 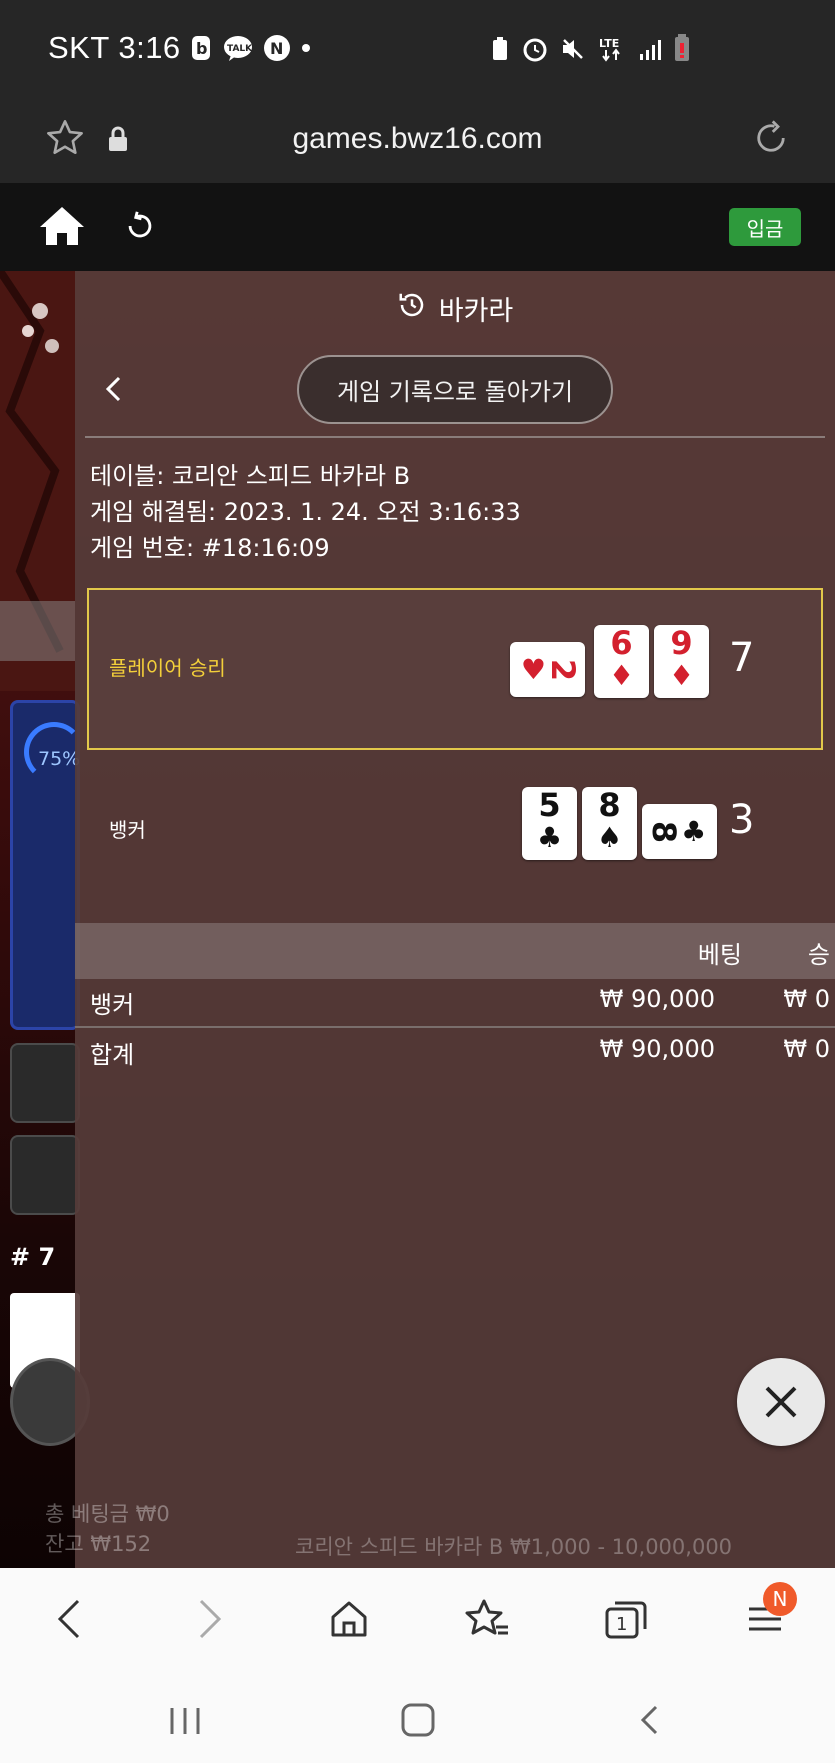 I want to click on system-back-icon, so click(x=649, y=1722).